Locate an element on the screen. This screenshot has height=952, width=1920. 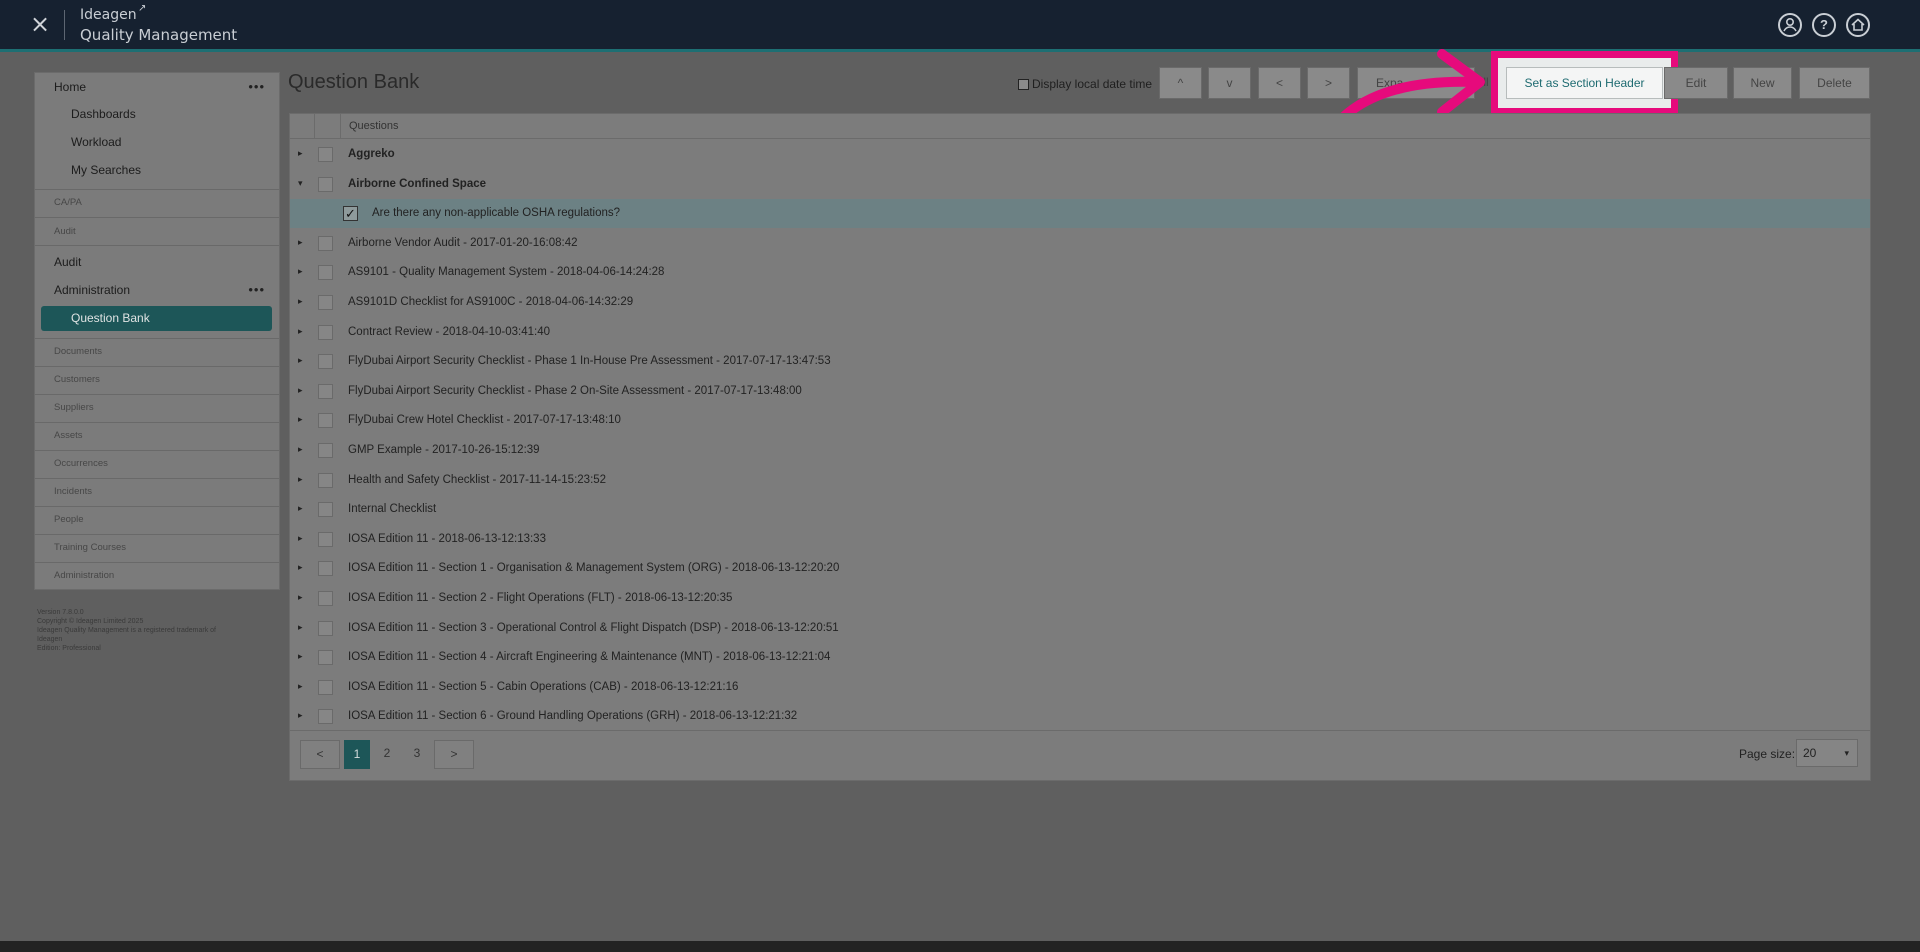
table-row: ▸ IOSA Edition 11 - 2018-06-13-12:13:33 is located at coordinates (1080, 539).